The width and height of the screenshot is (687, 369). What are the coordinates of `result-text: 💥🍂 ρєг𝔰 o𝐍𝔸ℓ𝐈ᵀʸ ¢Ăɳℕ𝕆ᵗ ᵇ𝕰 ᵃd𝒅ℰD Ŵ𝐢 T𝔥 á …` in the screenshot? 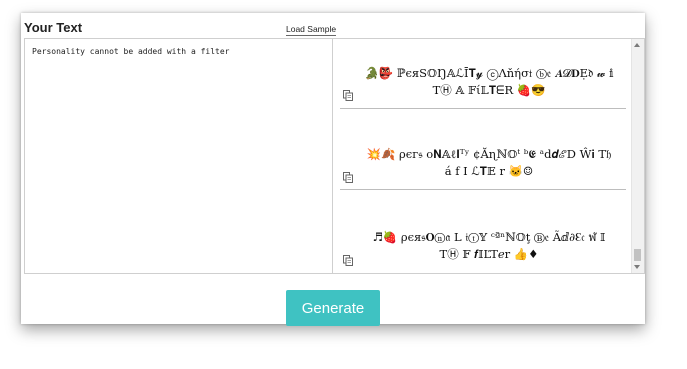 It's located at (489, 163).